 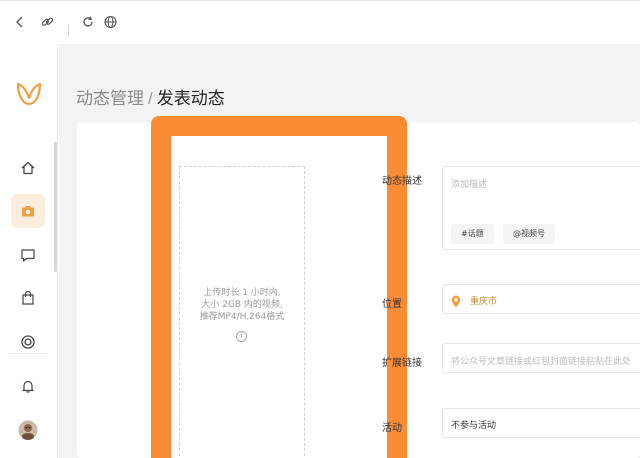 I want to click on sidebar-item-profile, so click(x=28, y=430).